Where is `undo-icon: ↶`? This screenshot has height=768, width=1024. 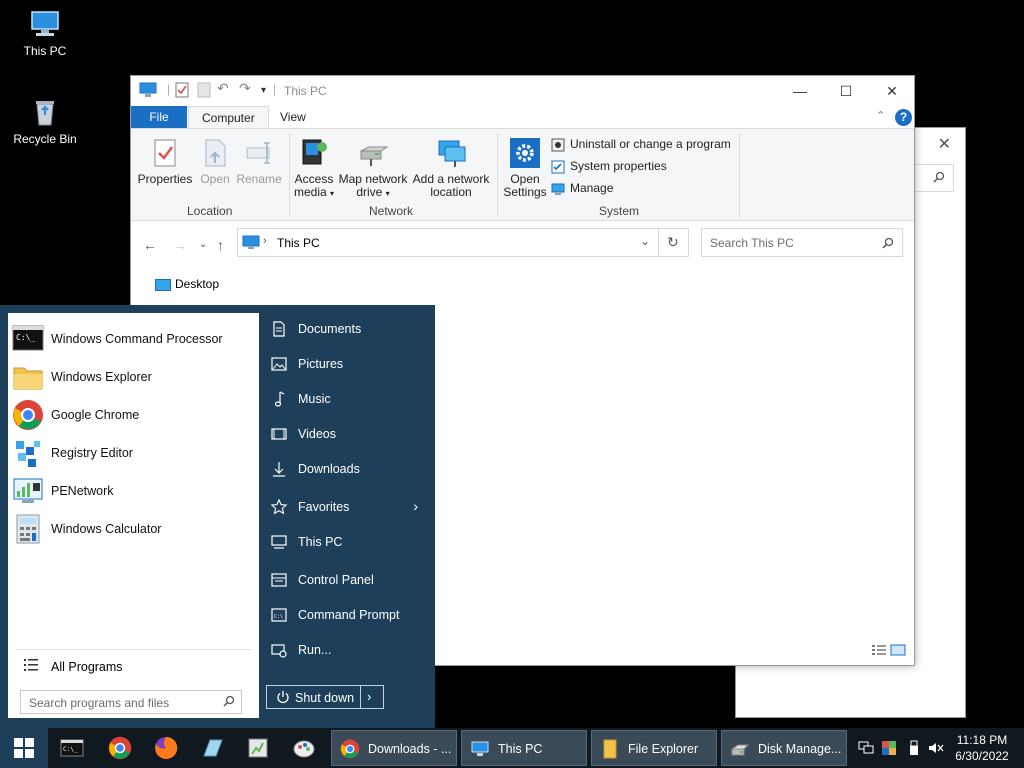 undo-icon: ↶ is located at coordinates (223, 88).